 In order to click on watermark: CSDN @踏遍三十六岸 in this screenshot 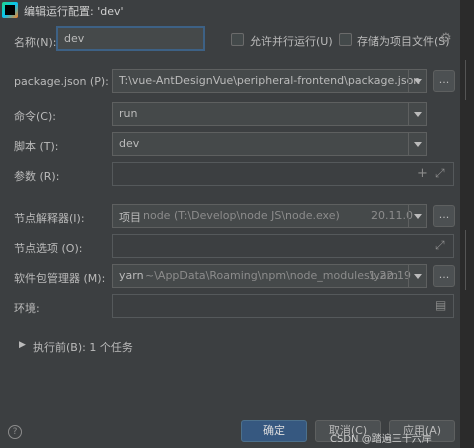, I will do `click(381, 439)`.